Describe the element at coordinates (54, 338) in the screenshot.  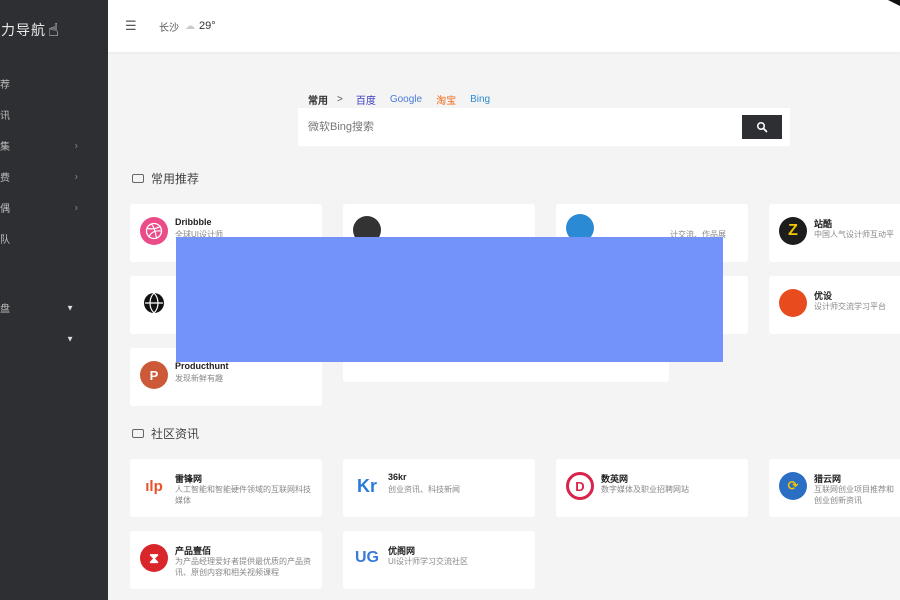
I see `sidebar-item-more: ▼` at that location.